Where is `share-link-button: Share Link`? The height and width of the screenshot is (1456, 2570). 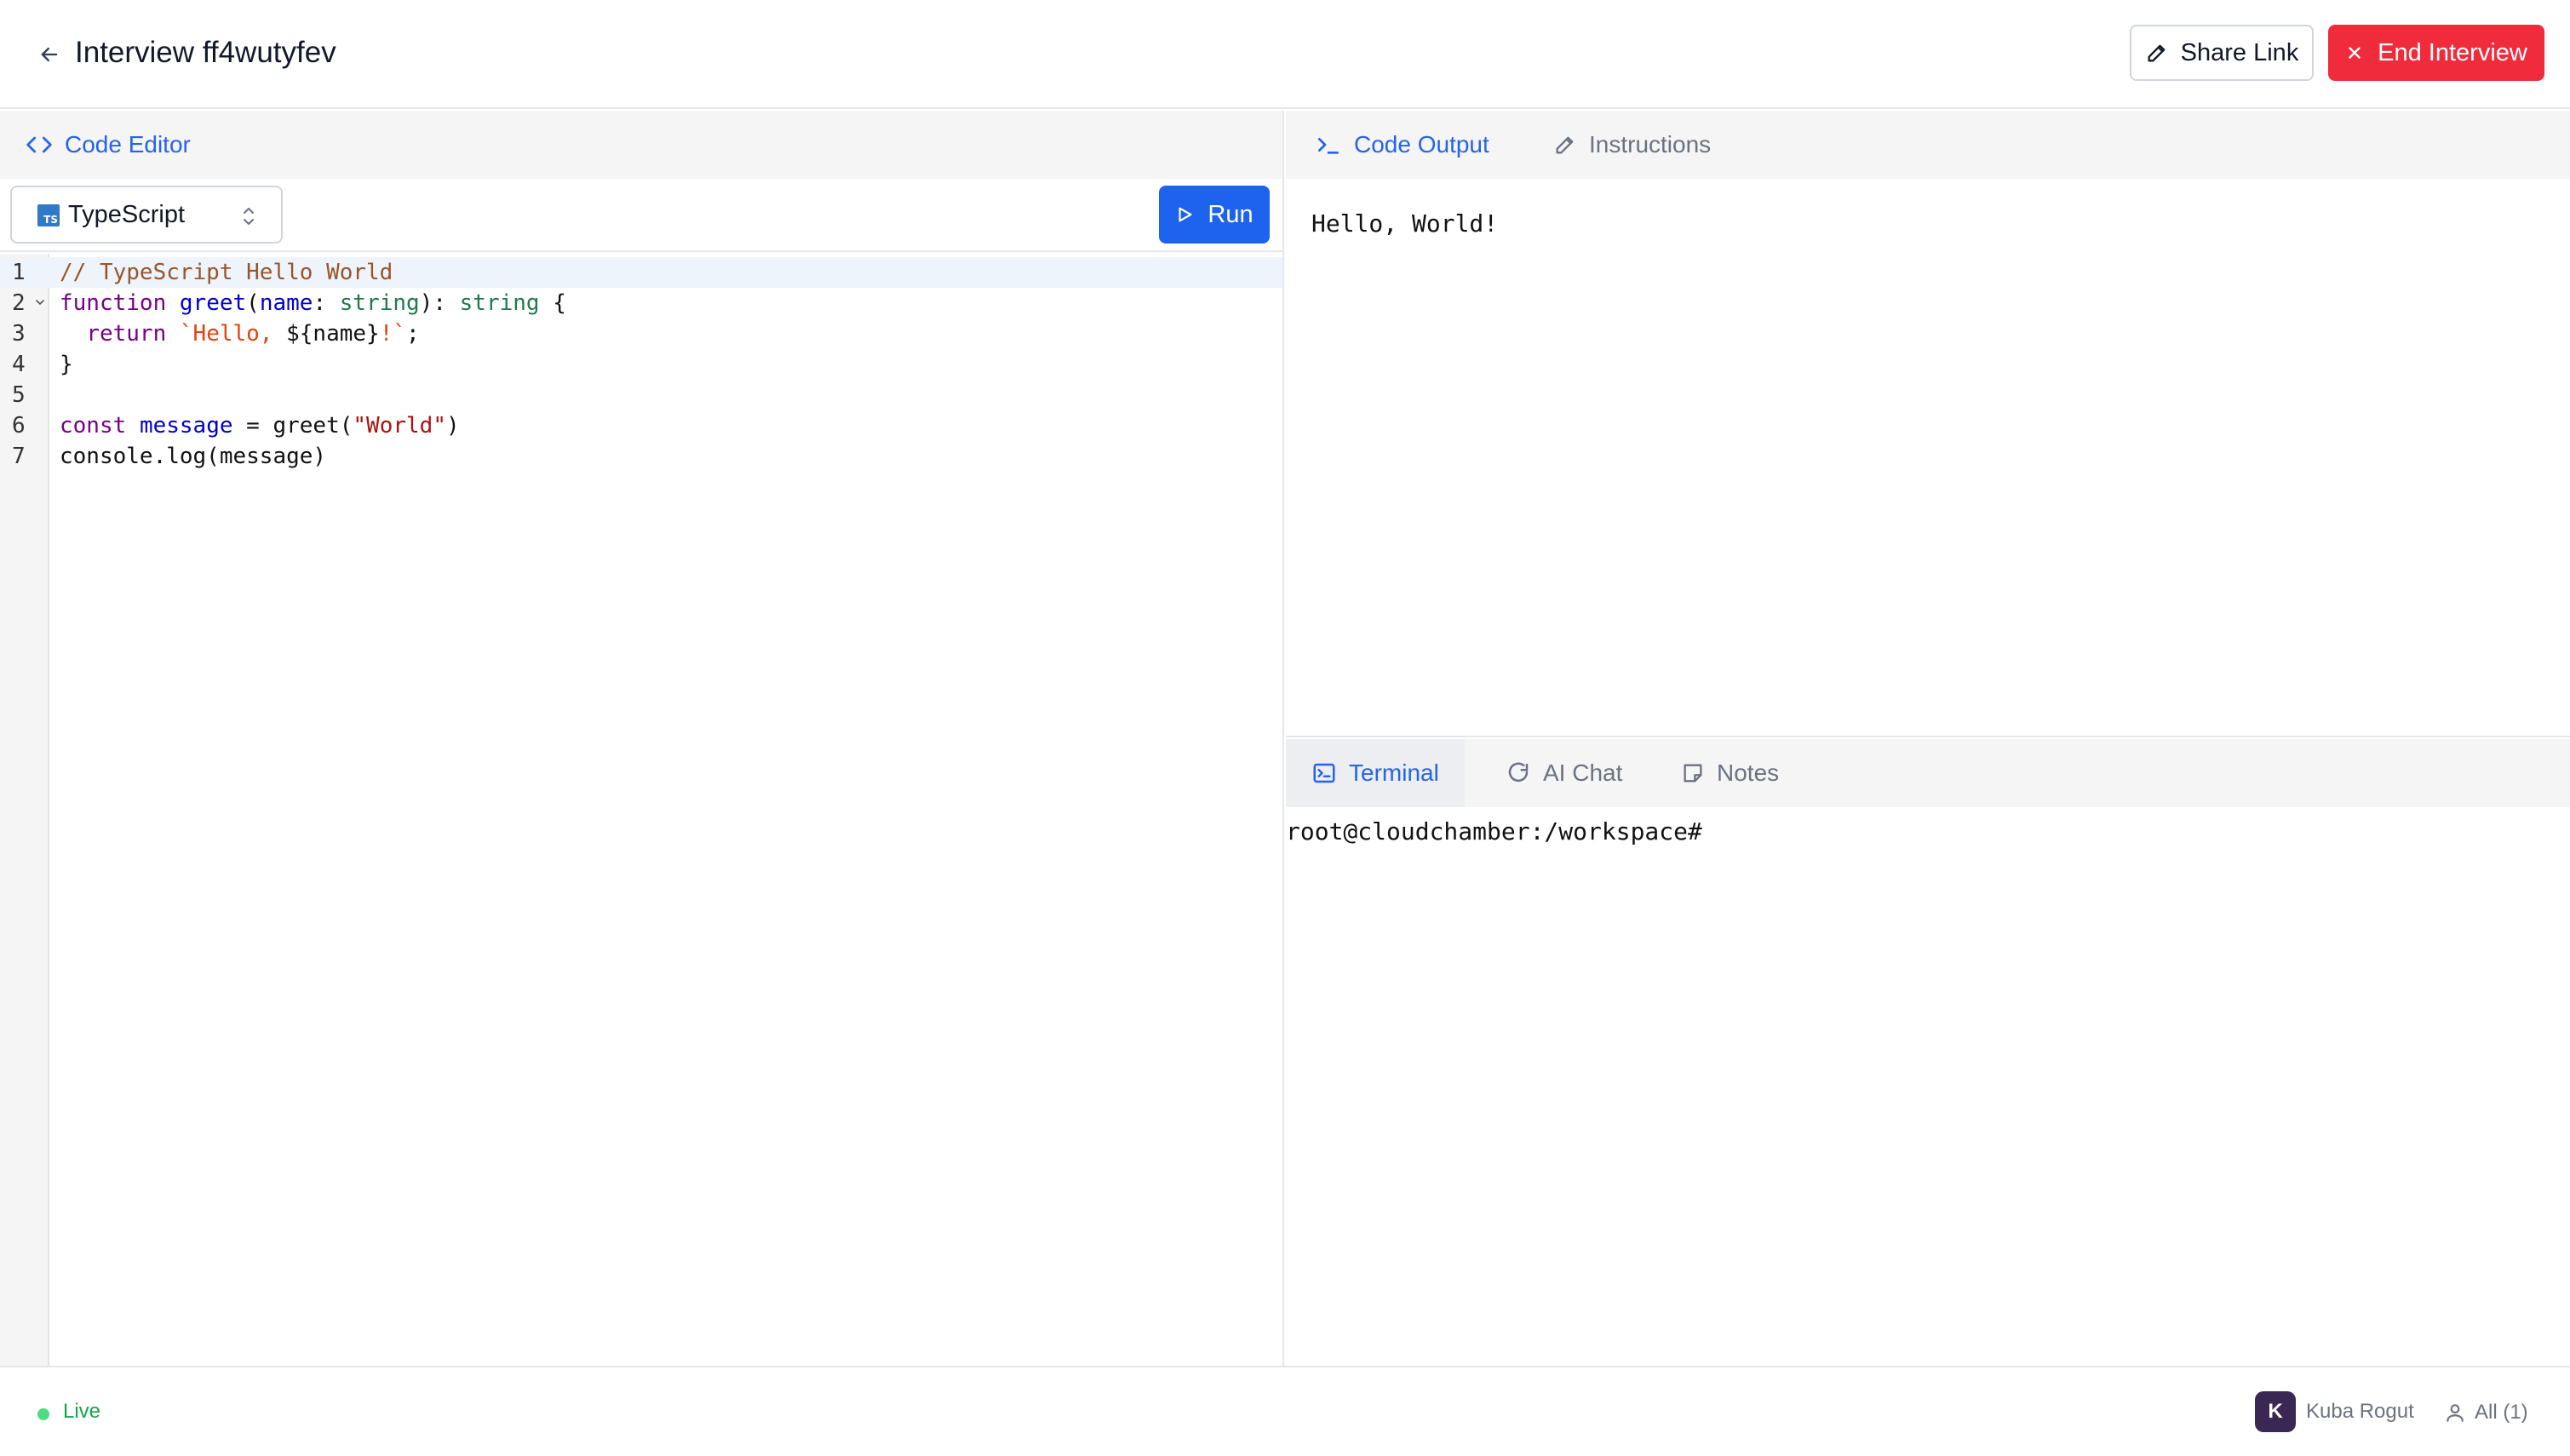
share-link-button: Share Link is located at coordinates (2222, 53).